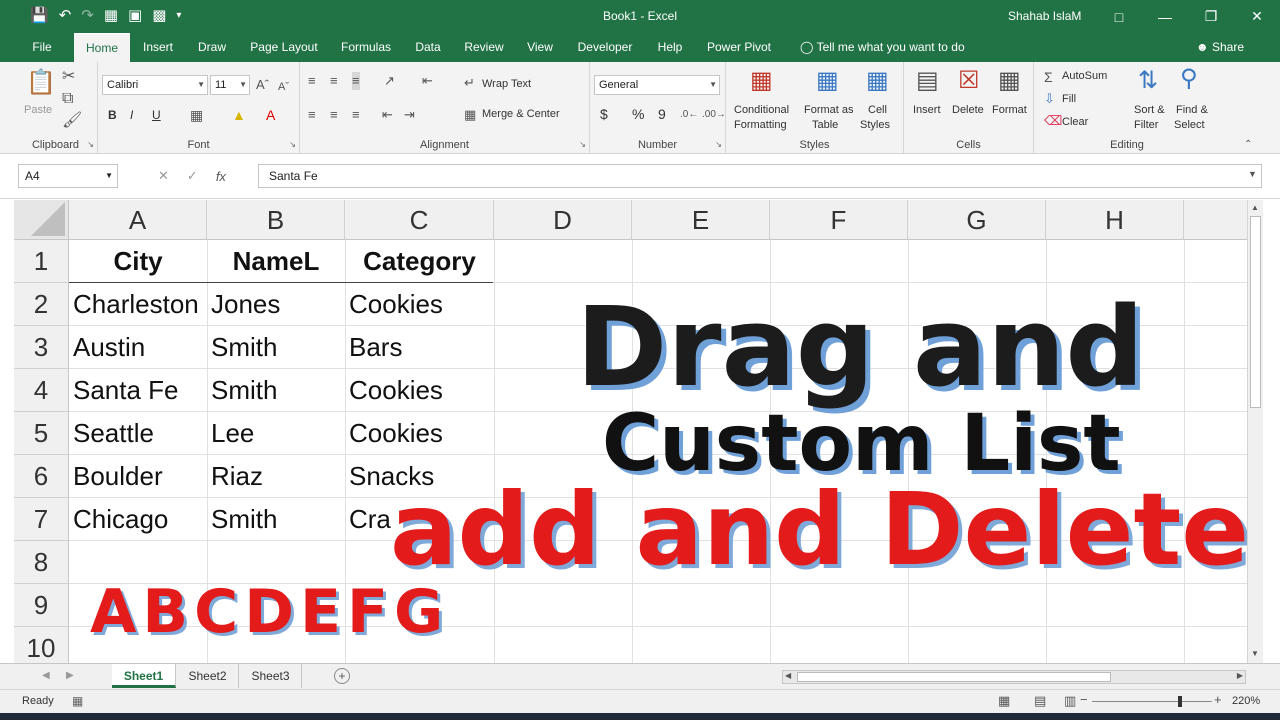 This screenshot has height=720, width=1280. I want to click on cell-a3: Austin, so click(138, 347).